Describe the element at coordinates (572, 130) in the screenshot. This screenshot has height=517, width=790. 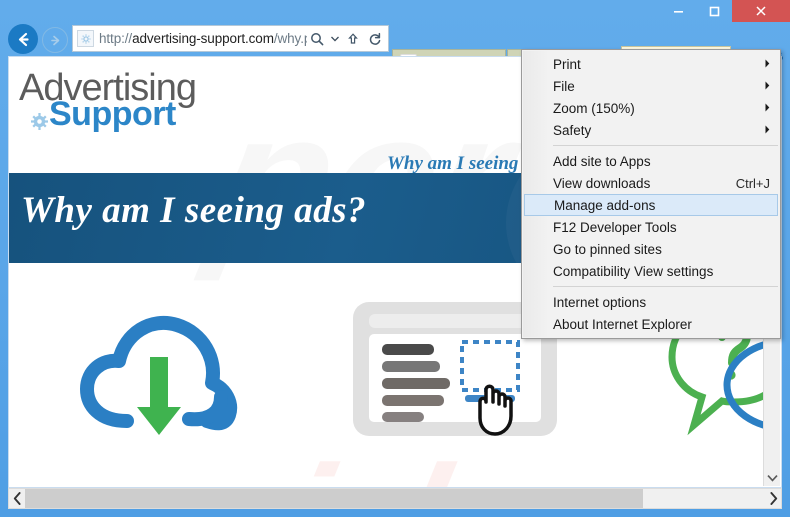
I see `menu-item-label: Safety` at that location.